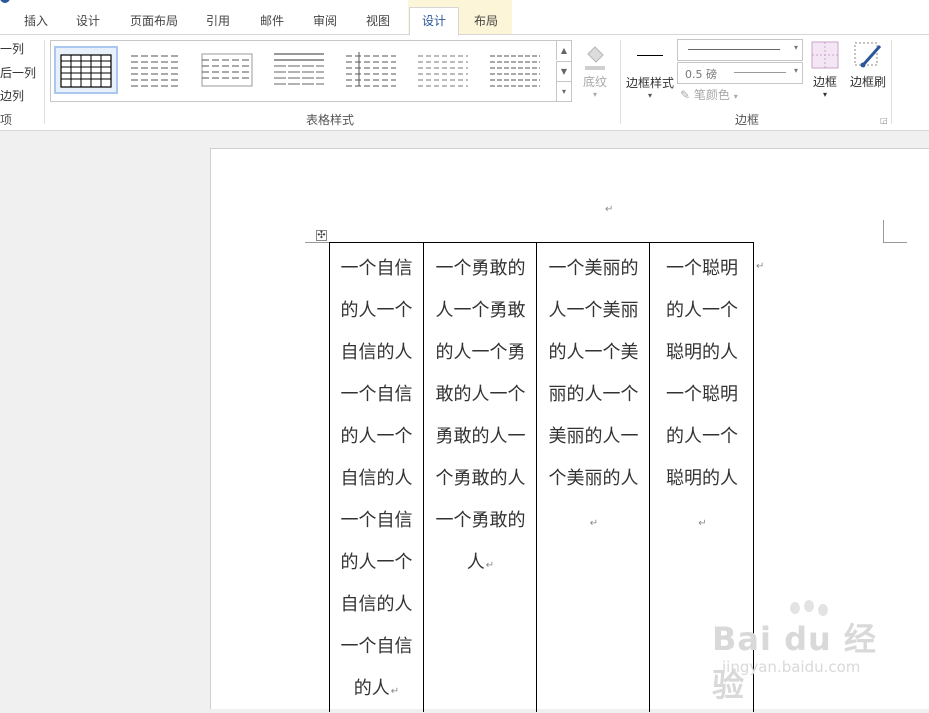  I want to click on table-styles-gallery: ▲ ▼ ▾, so click(311, 71).